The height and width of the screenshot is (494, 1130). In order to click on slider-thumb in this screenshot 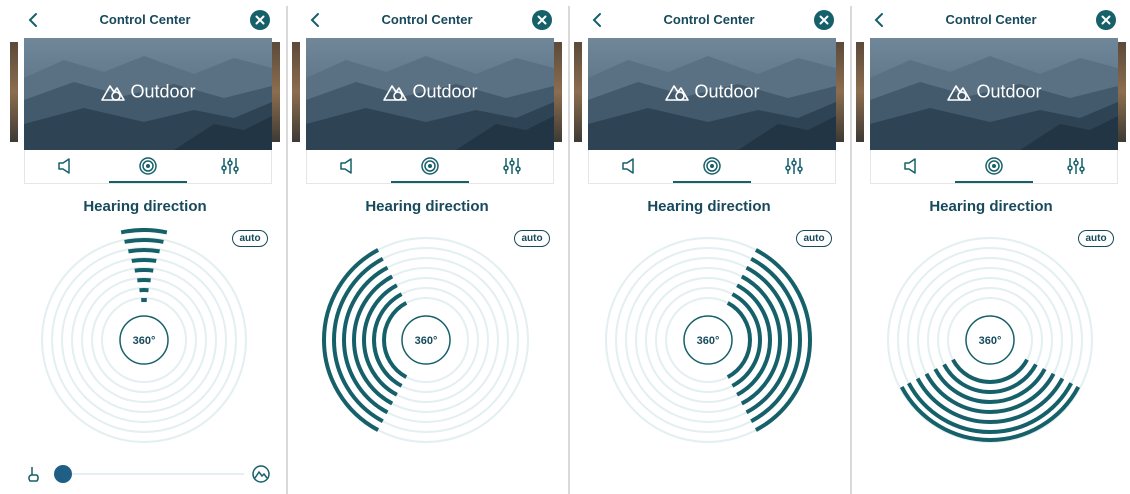, I will do `click(63, 474)`.